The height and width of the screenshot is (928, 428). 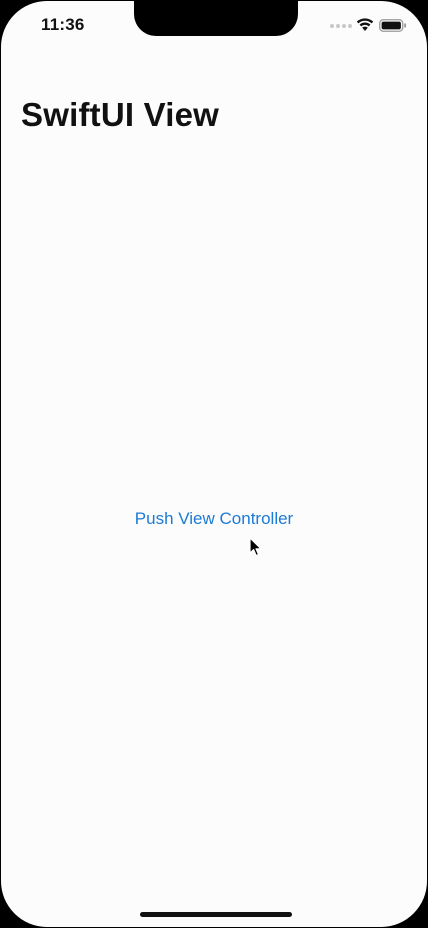 What do you see at coordinates (341, 26) in the screenshot?
I see `cellular-signal-icon` at bounding box center [341, 26].